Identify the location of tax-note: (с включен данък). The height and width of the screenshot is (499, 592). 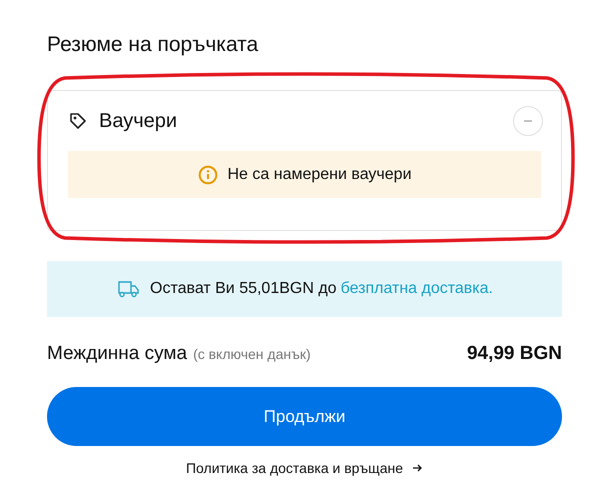
(252, 354).